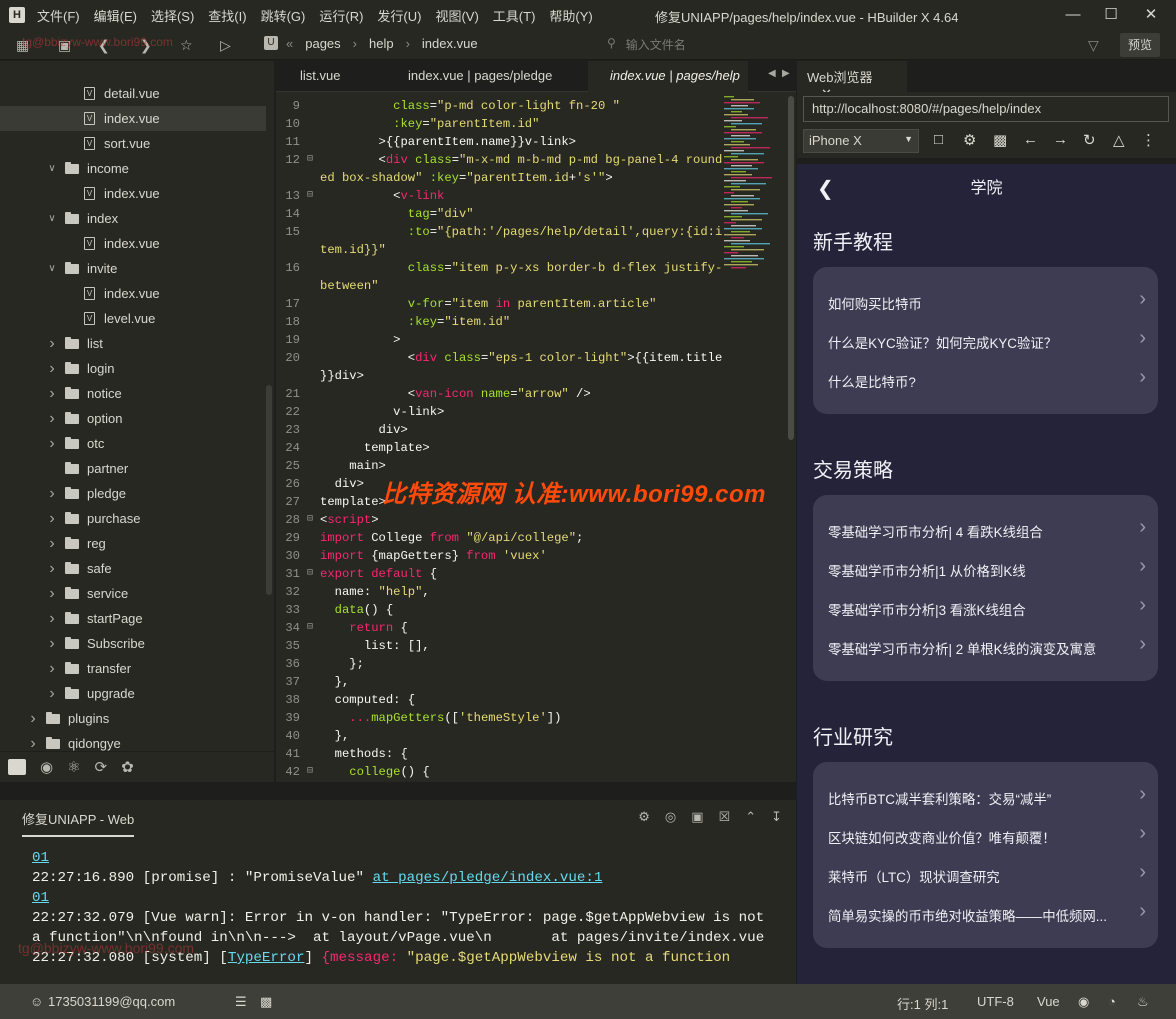 The height and width of the screenshot is (1019, 1176). I want to click on lock-icon: △, so click(1119, 140).